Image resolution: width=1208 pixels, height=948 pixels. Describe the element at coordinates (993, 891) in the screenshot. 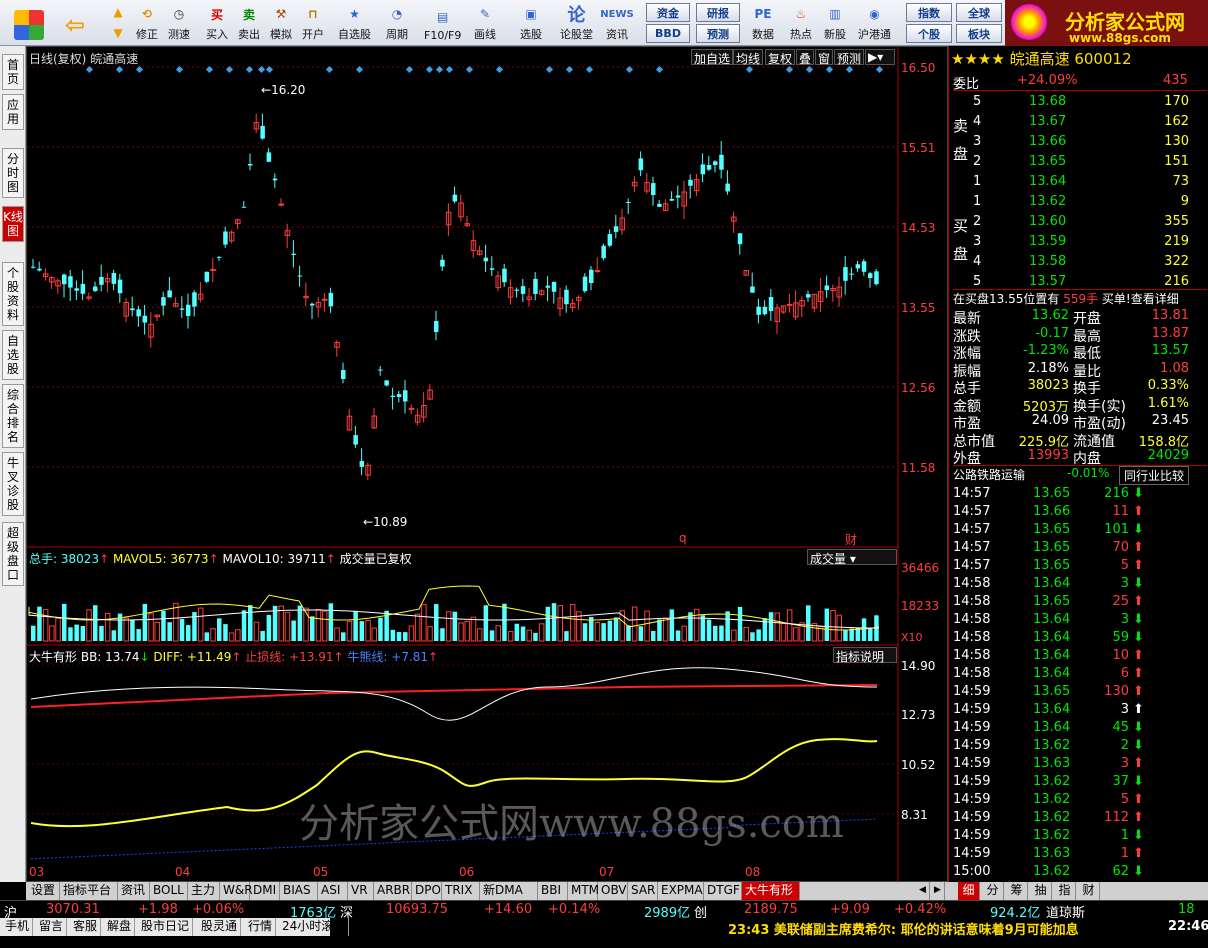

I see `quote-tab: 分` at that location.